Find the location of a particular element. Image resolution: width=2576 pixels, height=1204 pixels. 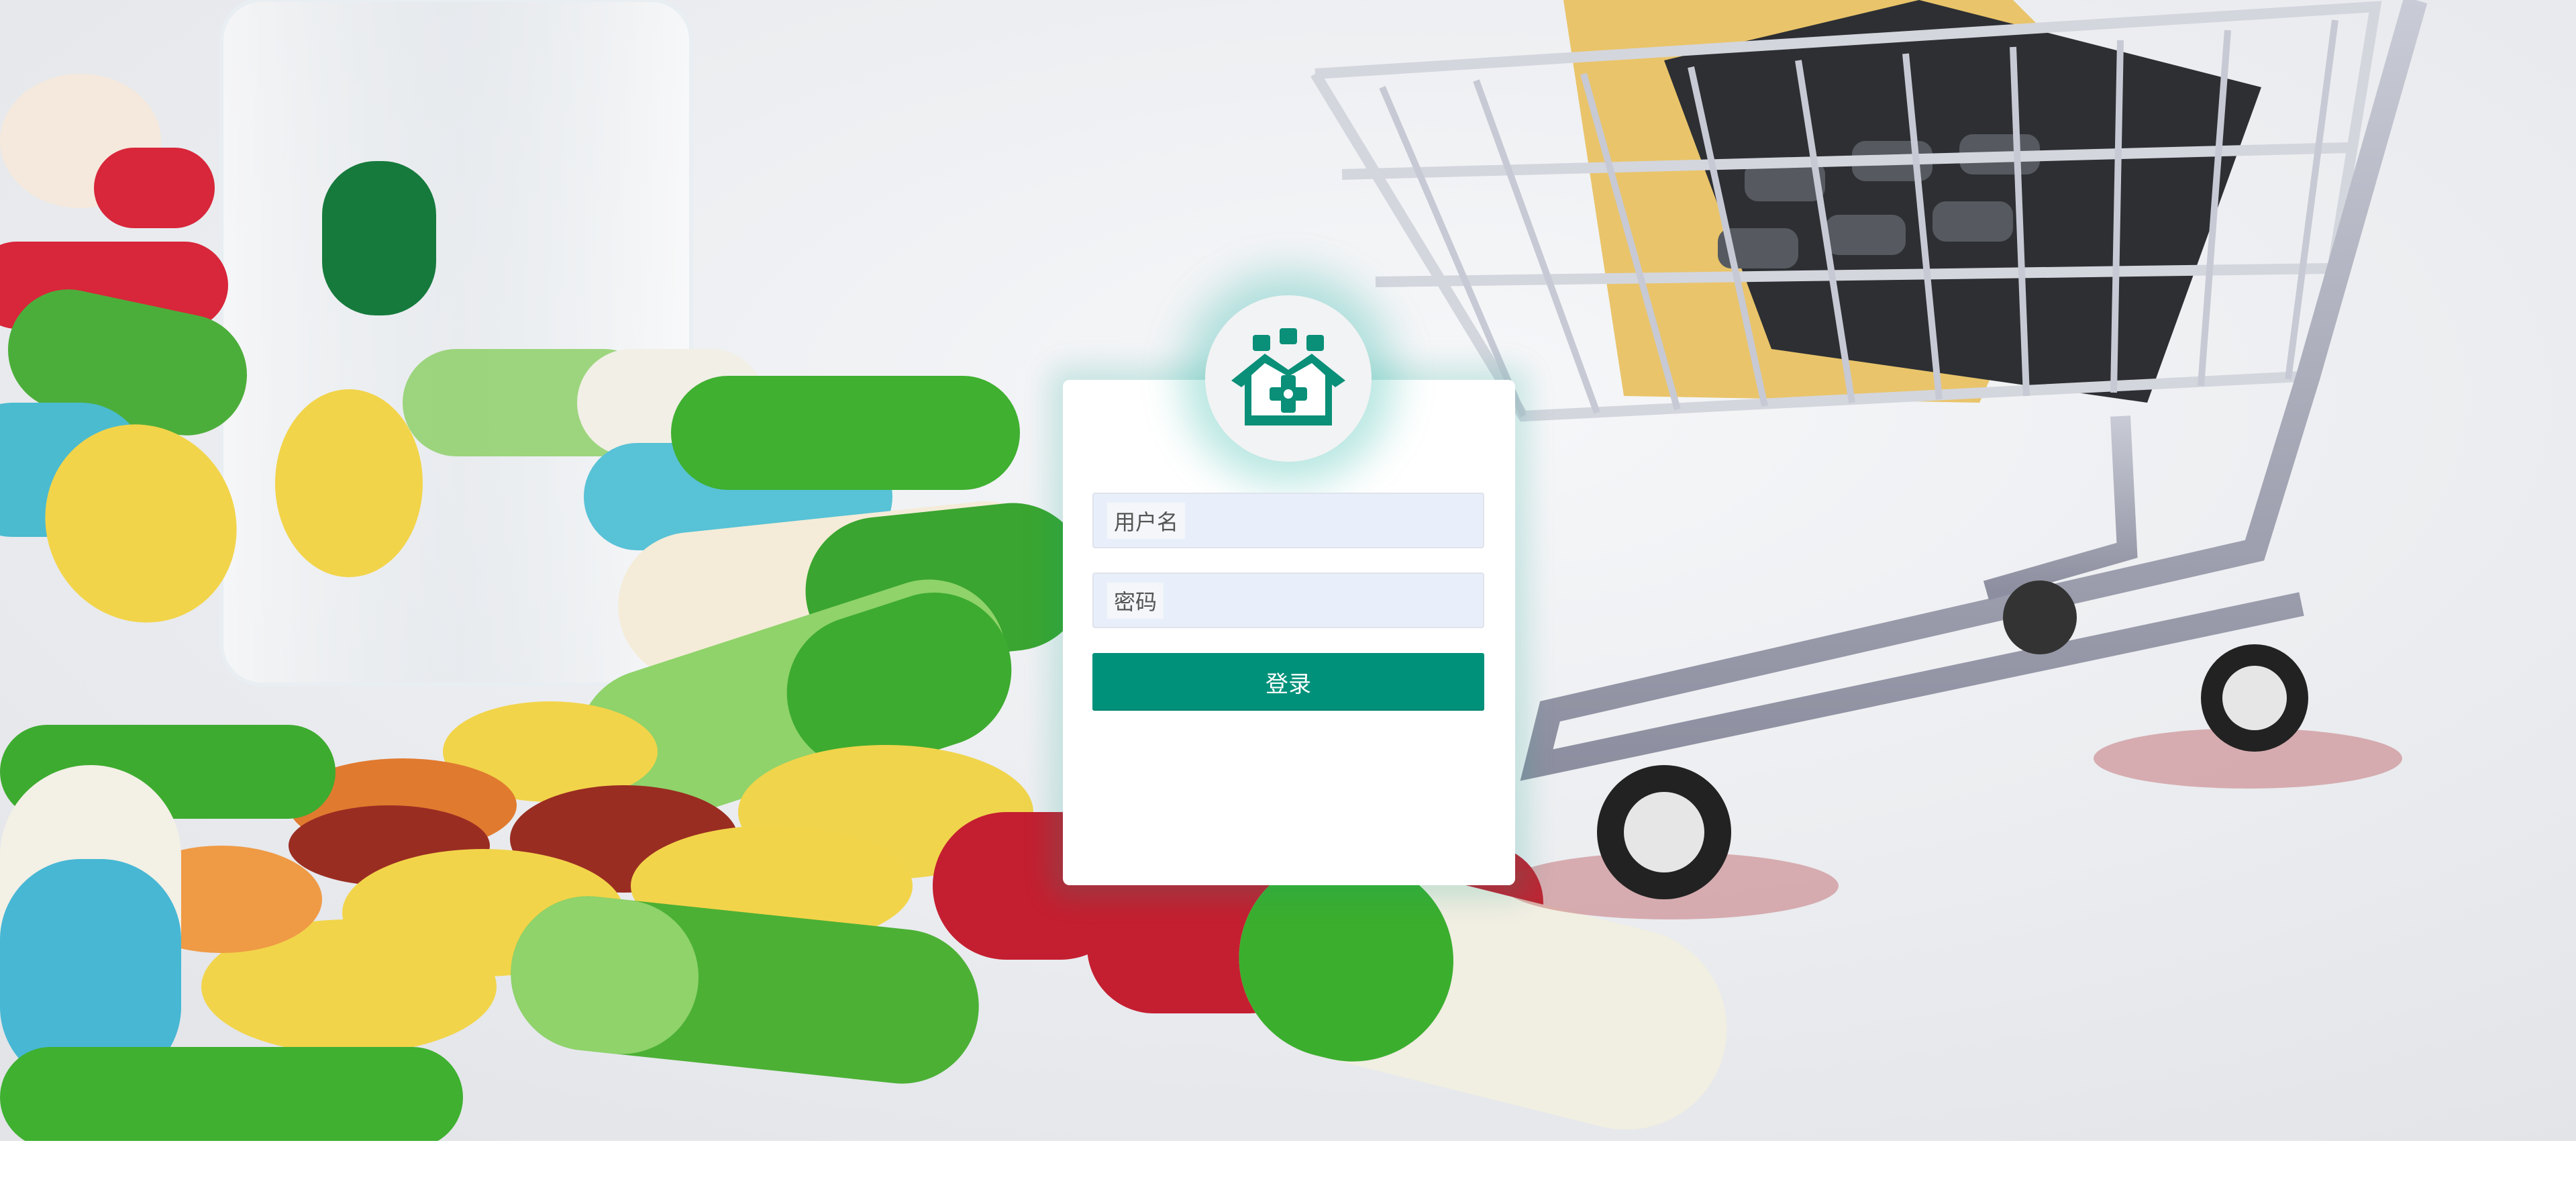

password-input is located at coordinates (1288, 600).